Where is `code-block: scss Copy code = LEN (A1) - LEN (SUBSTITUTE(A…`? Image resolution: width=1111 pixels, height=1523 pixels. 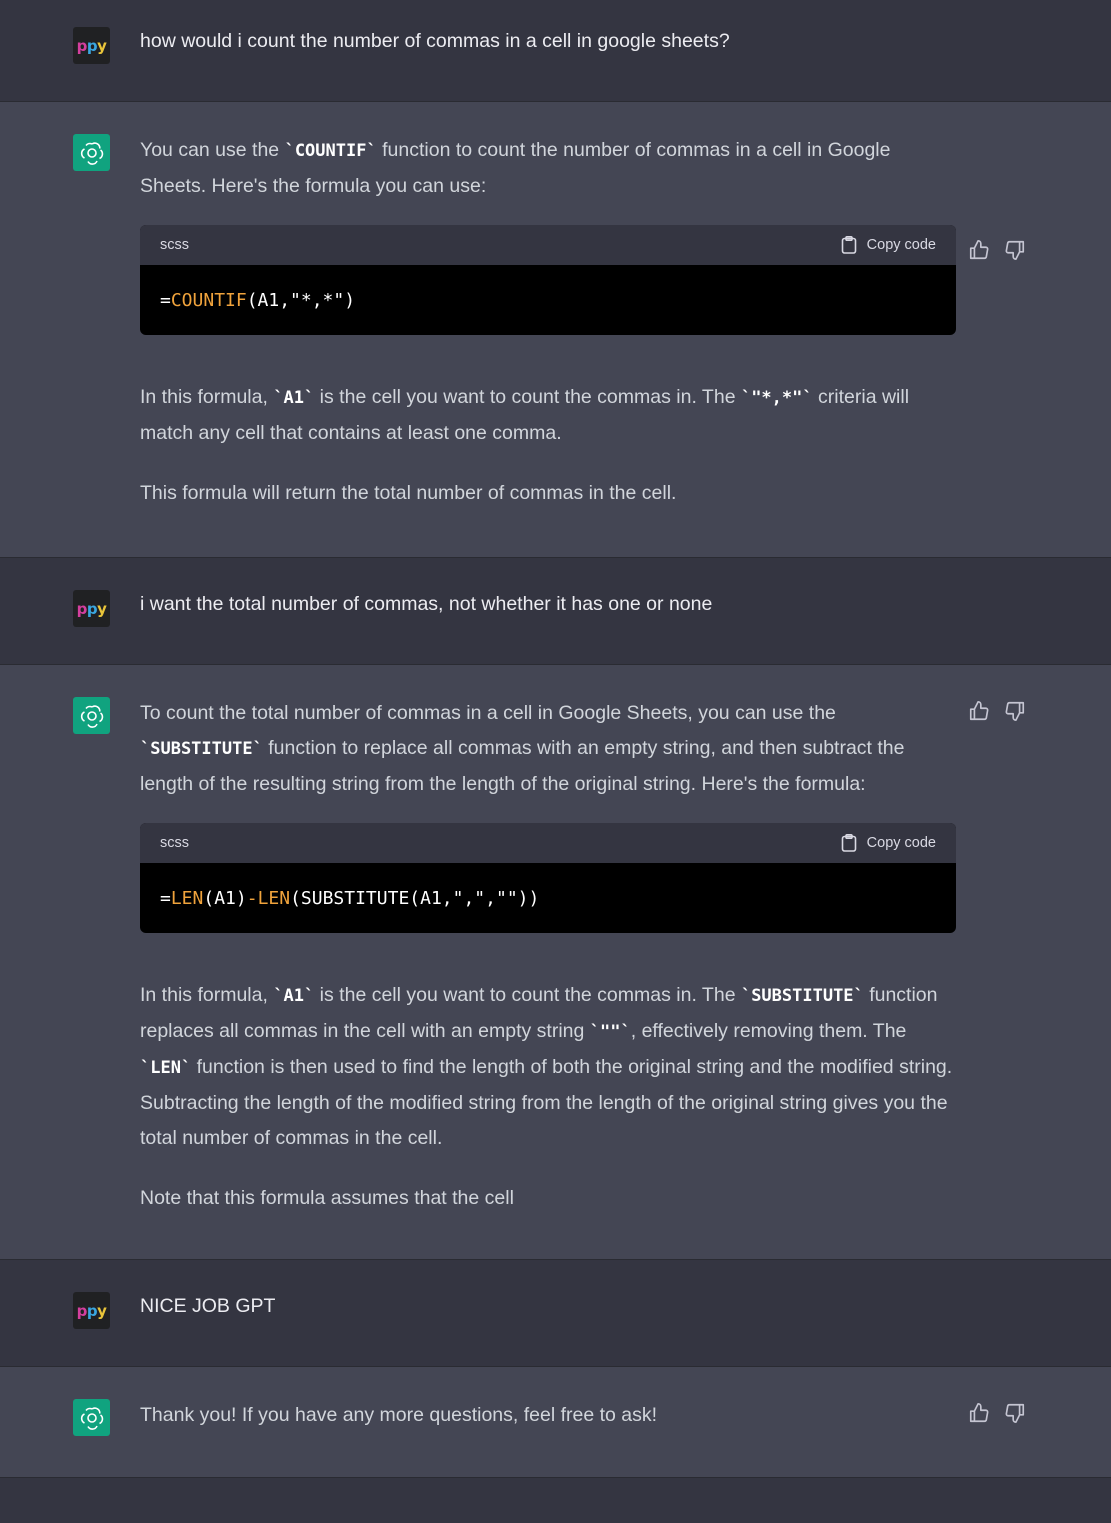 code-block: scss Copy code = LEN (A1) - LEN (SUBSTITUTE(A… is located at coordinates (548, 878).